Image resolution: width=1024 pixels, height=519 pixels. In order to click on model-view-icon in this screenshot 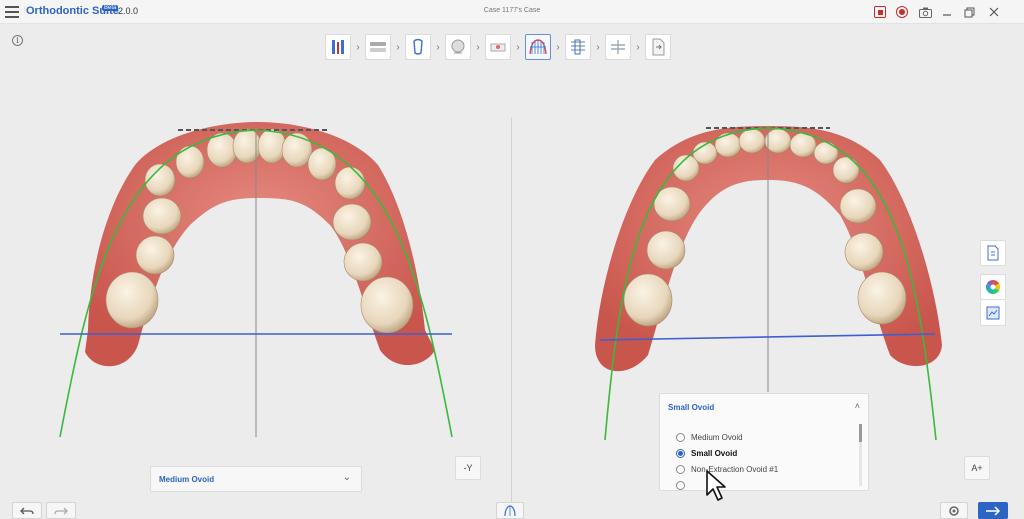, I will do `click(993, 312)`.